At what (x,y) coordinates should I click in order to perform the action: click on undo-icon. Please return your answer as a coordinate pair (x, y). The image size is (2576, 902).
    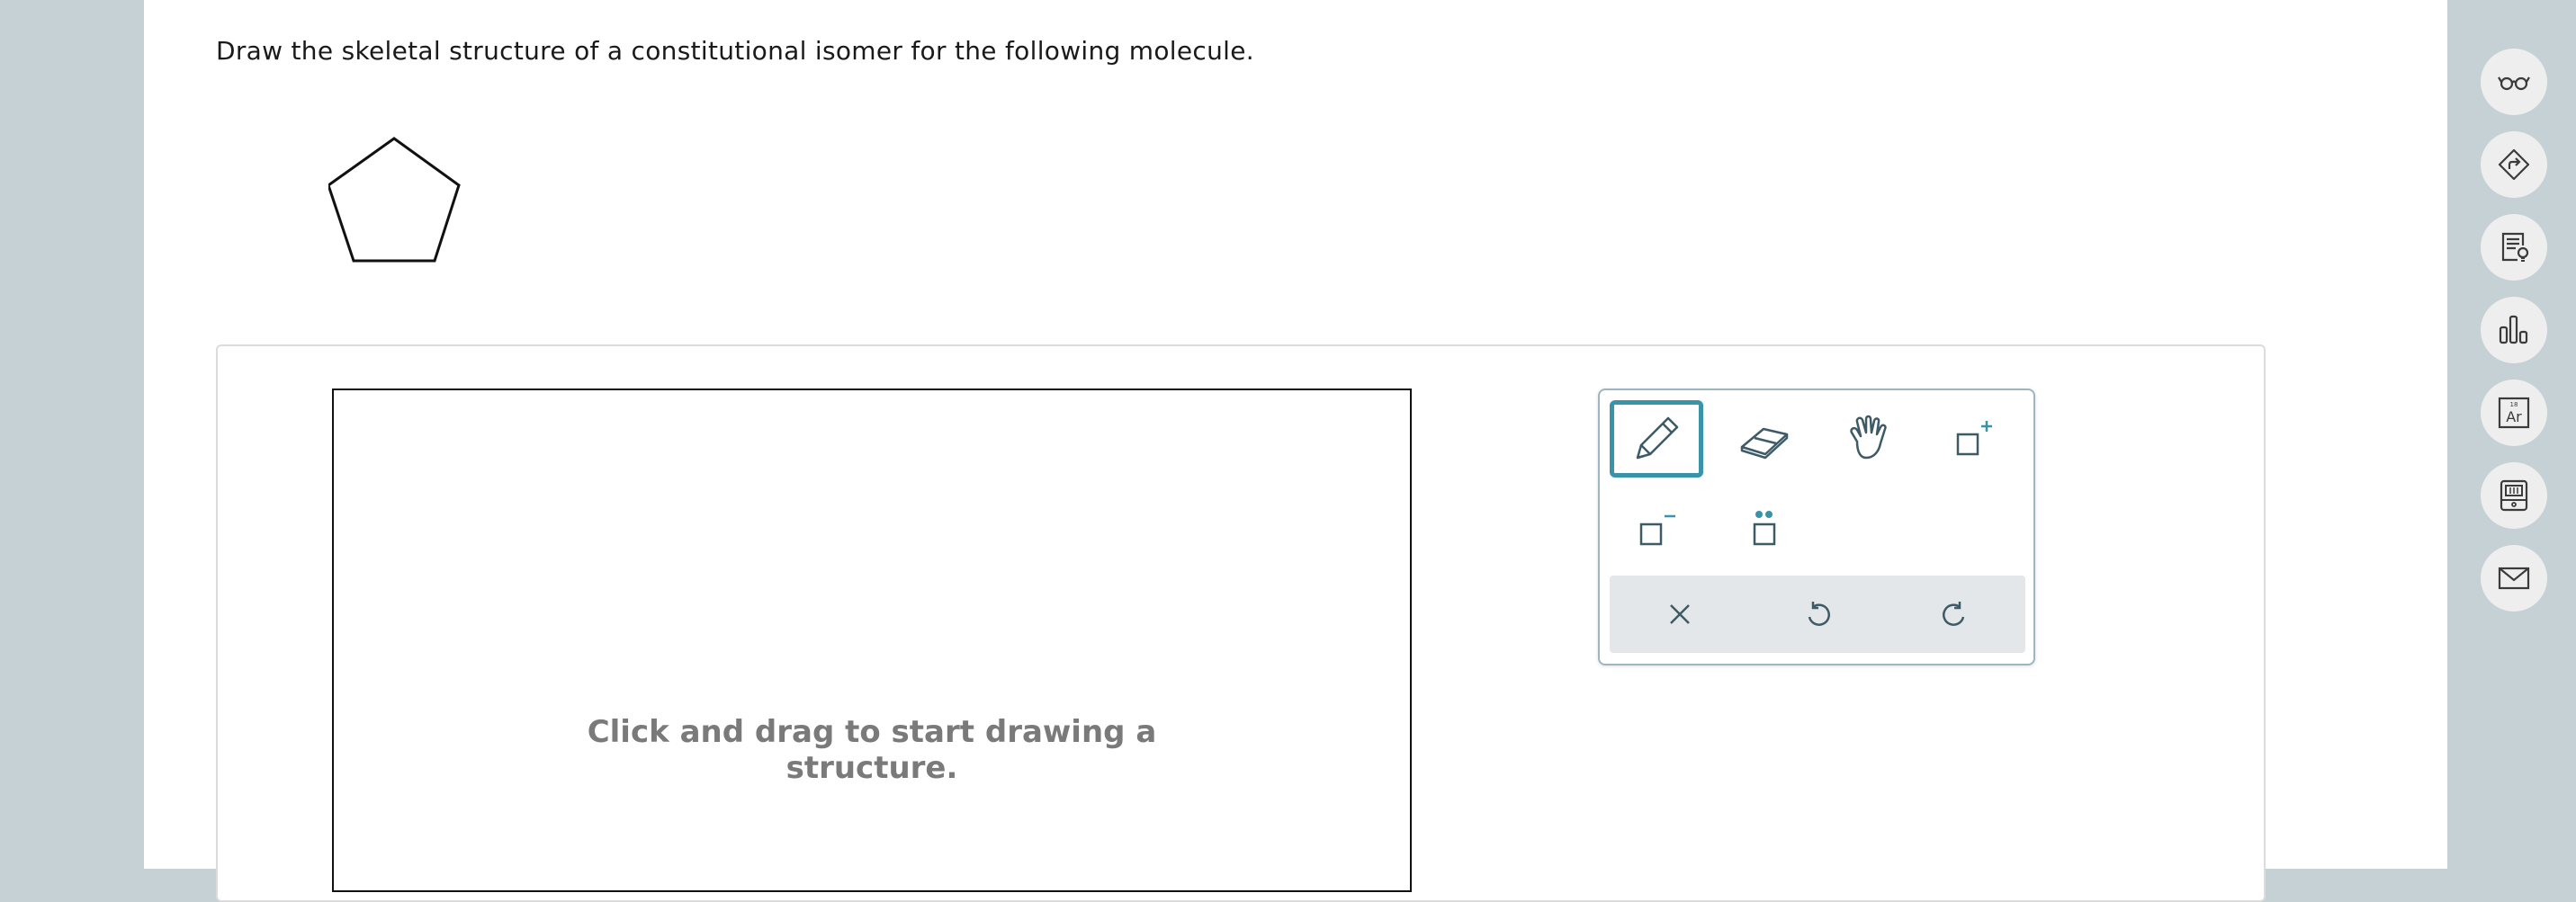
    Looking at the image, I should click on (1819, 614).